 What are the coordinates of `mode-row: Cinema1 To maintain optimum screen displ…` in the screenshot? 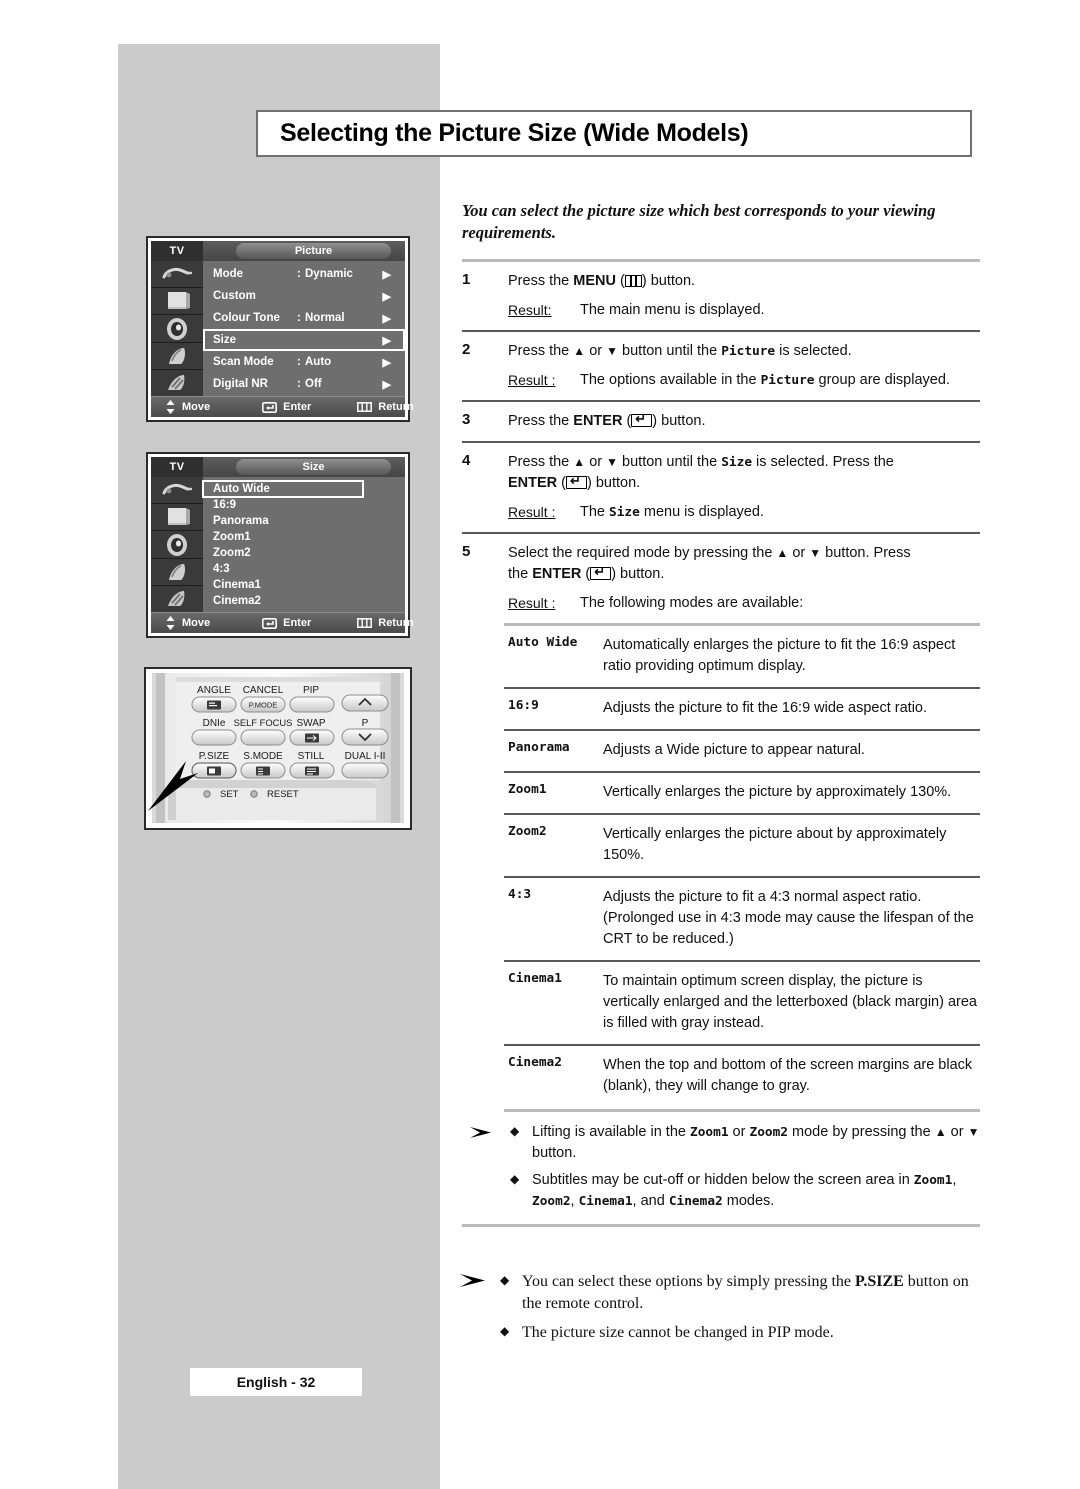 It's located at (742, 1003).